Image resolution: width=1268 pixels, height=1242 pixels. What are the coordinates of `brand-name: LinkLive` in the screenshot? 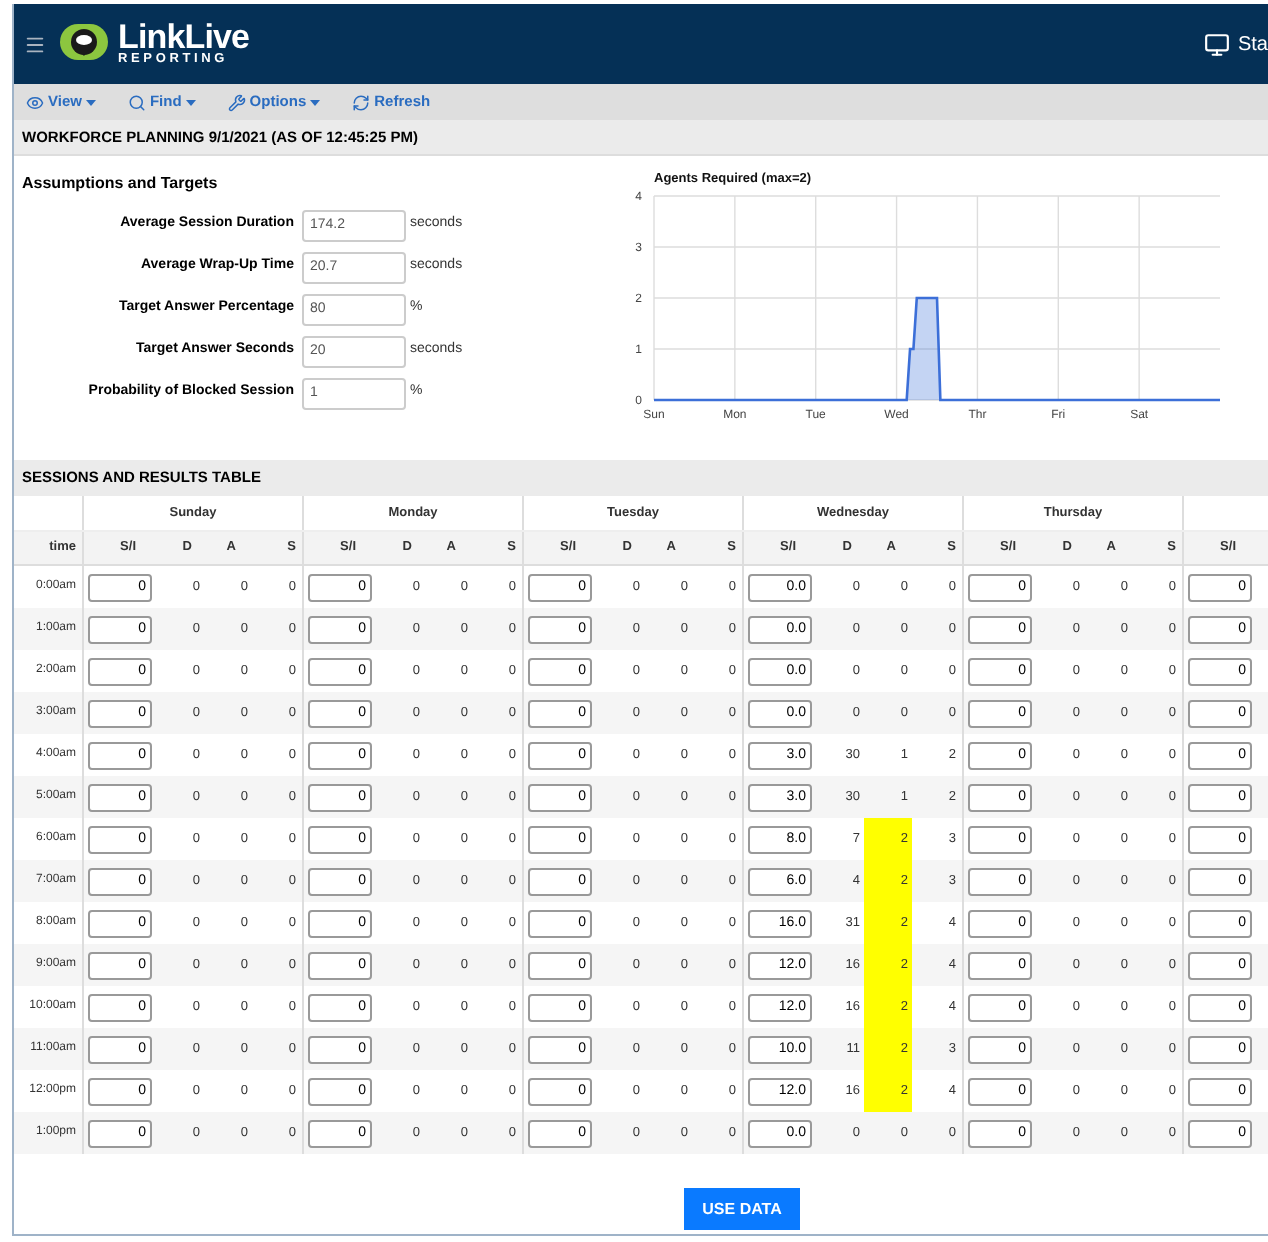 It's located at (184, 37).